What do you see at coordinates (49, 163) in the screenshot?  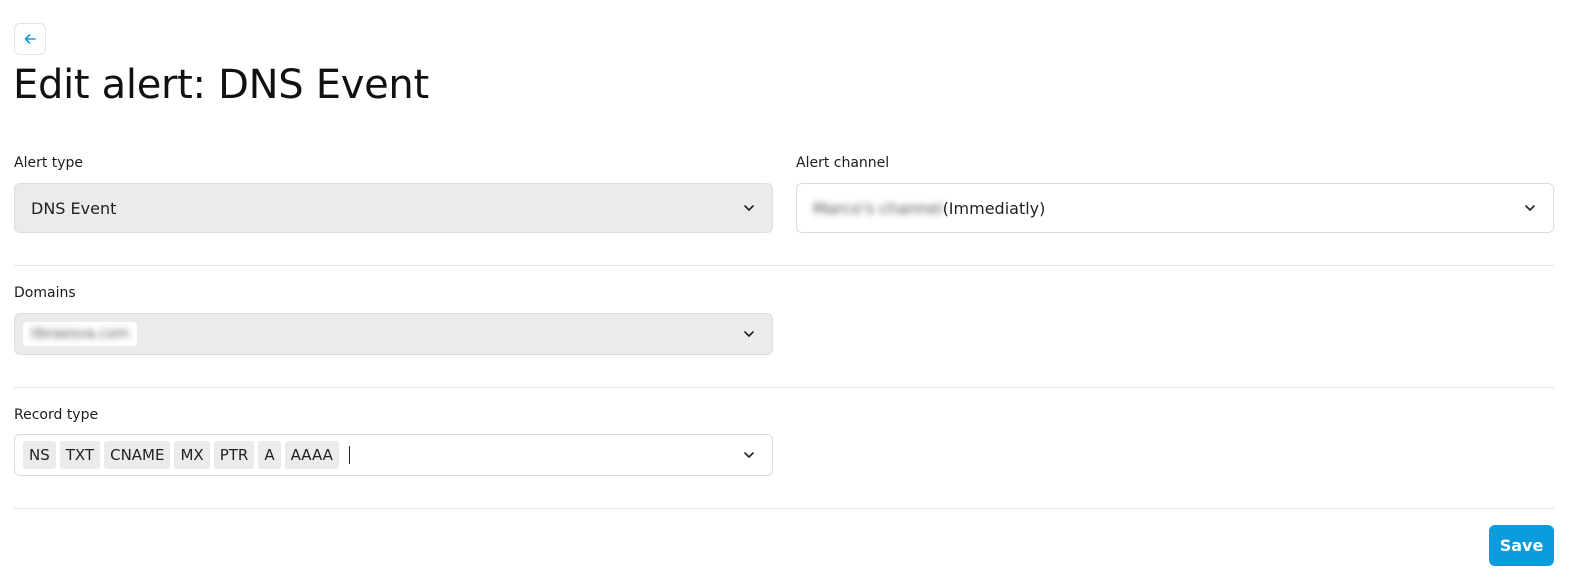 I see `alert-type-label: Alert type` at bounding box center [49, 163].